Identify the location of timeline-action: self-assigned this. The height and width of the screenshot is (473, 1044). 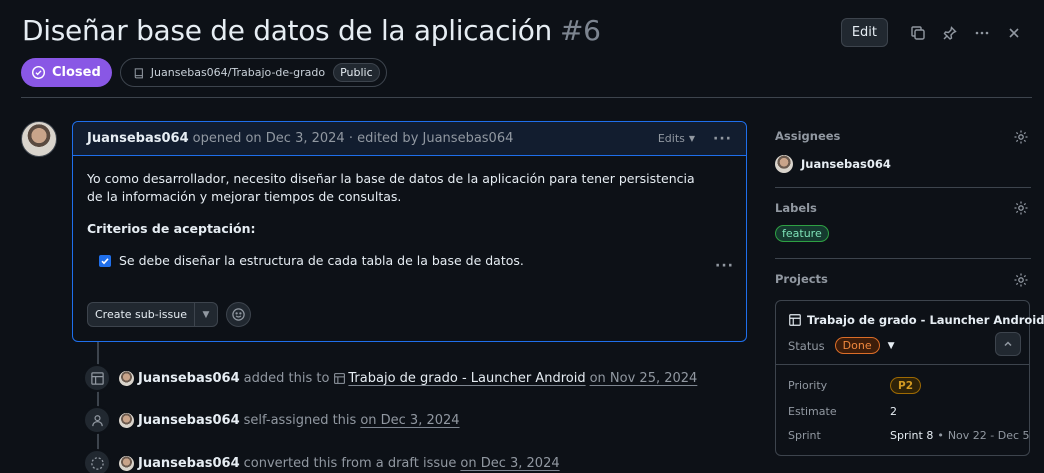
(300, 420).